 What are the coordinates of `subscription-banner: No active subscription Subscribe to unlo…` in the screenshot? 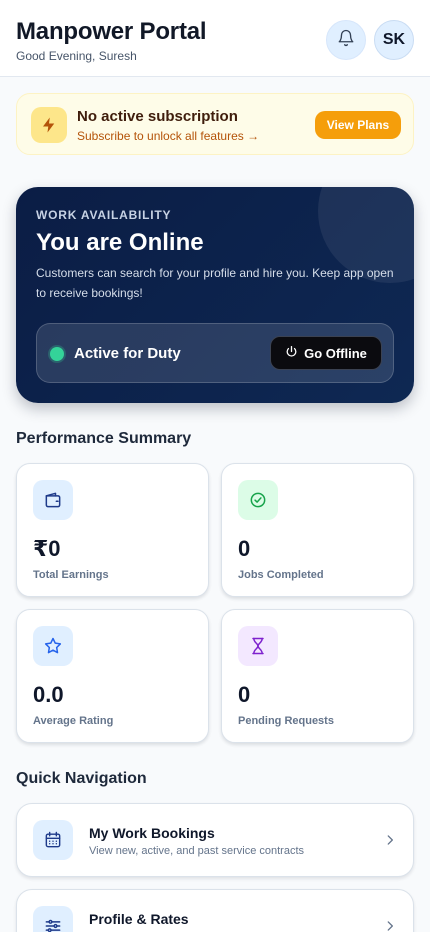 It's located at (215, 124).